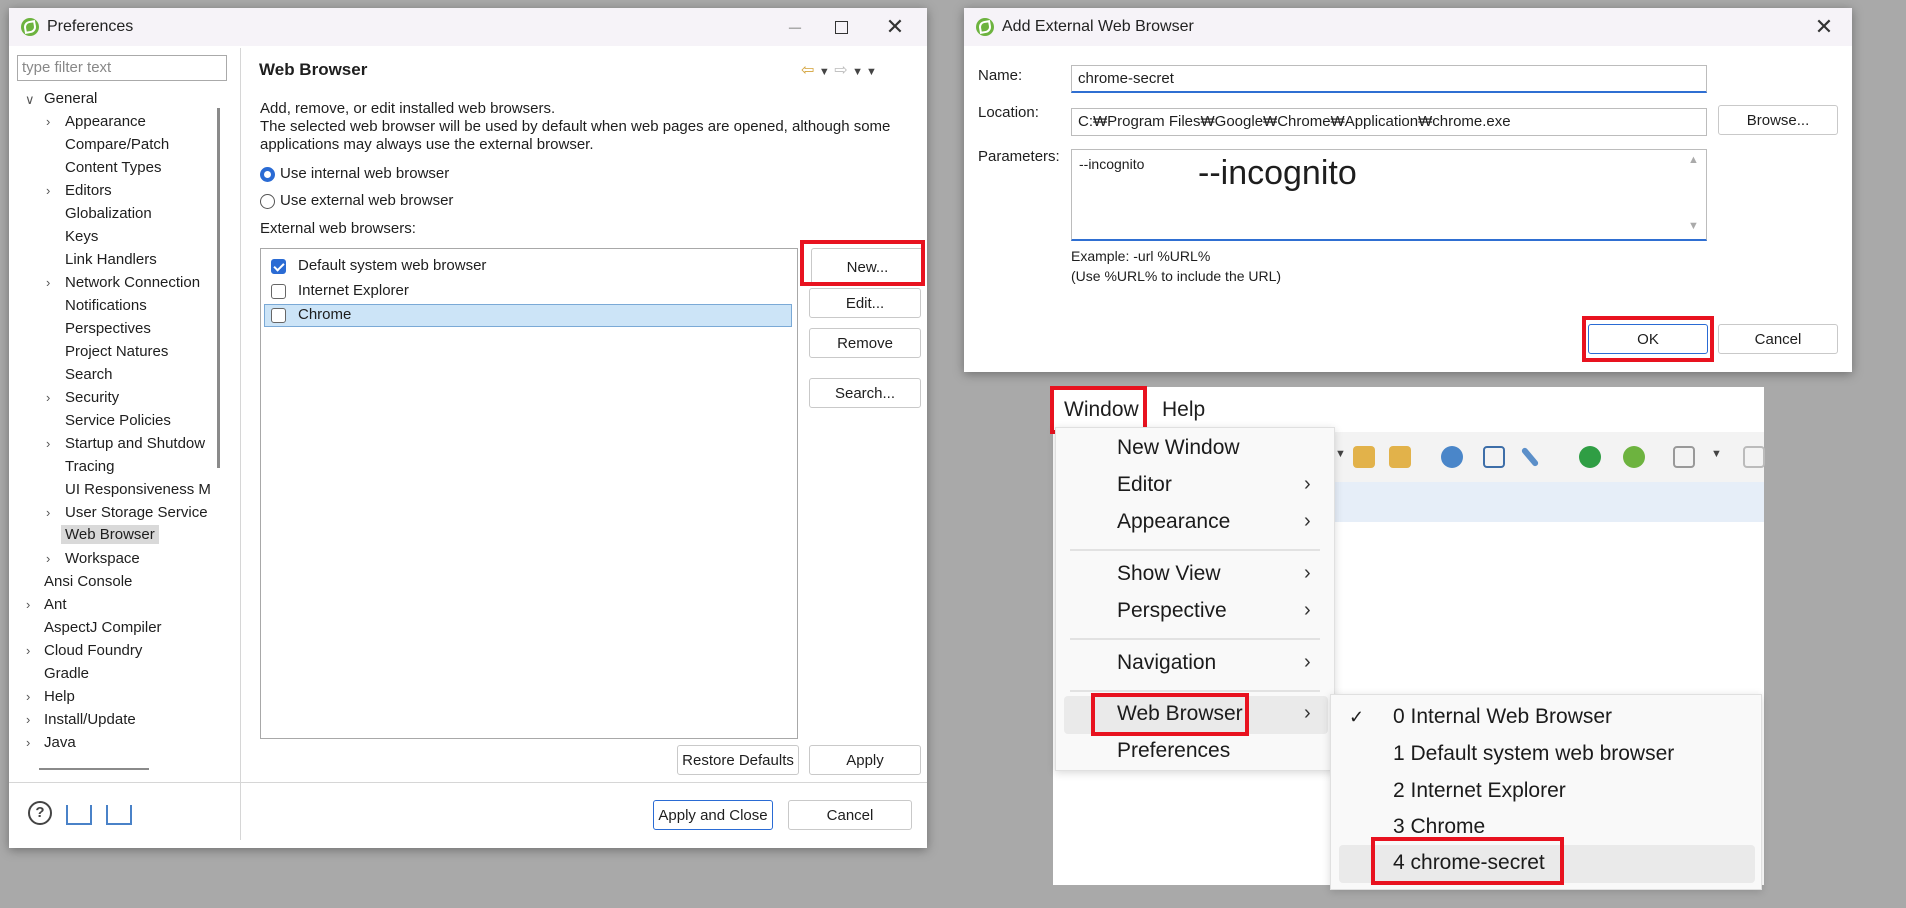  What do you see at coordinates (138, 489) in the screenshot?
I see `tree-item-ui-responsiveness: UI Responsiveness M` at bounding box center [138, 489].